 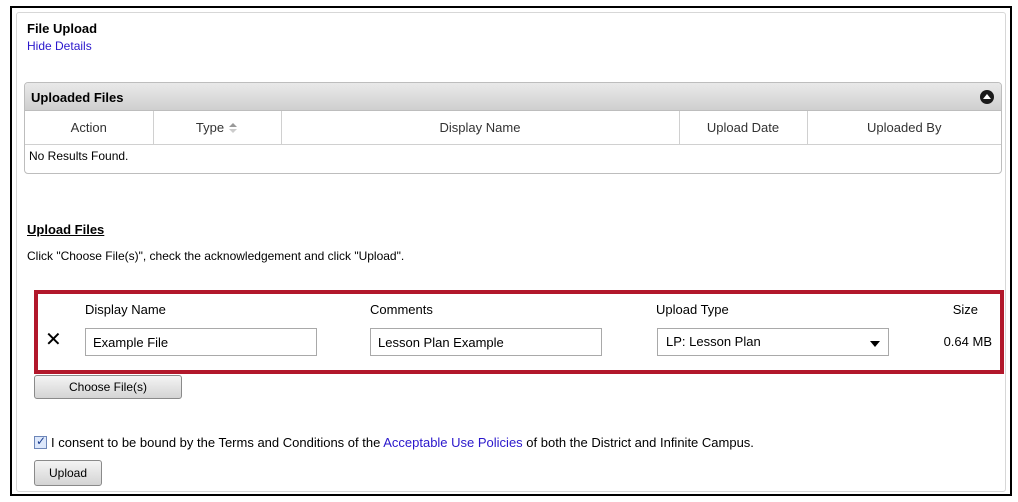 I want to click on column-header-type-label: Type, so click(x=210, y=127).